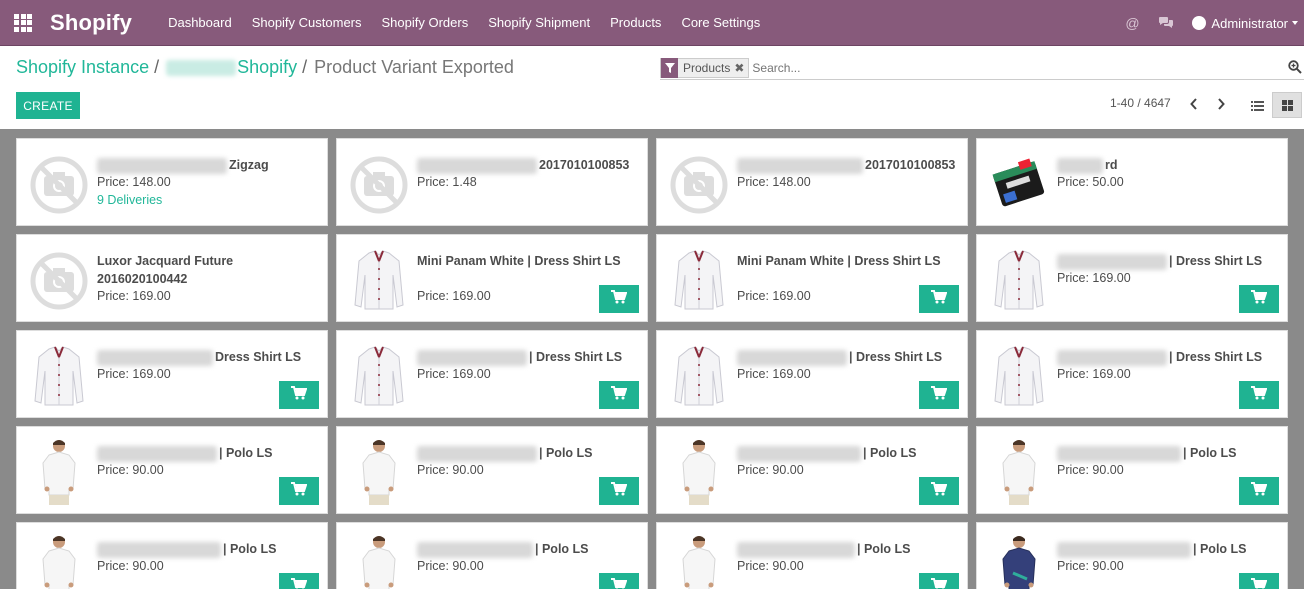 The width and height of the screenshot is (1304, 589). Describe the element at coordinates (425, 22) in the screenshot. I see `menu-shopify-orders: Shopify Orders` at that location.